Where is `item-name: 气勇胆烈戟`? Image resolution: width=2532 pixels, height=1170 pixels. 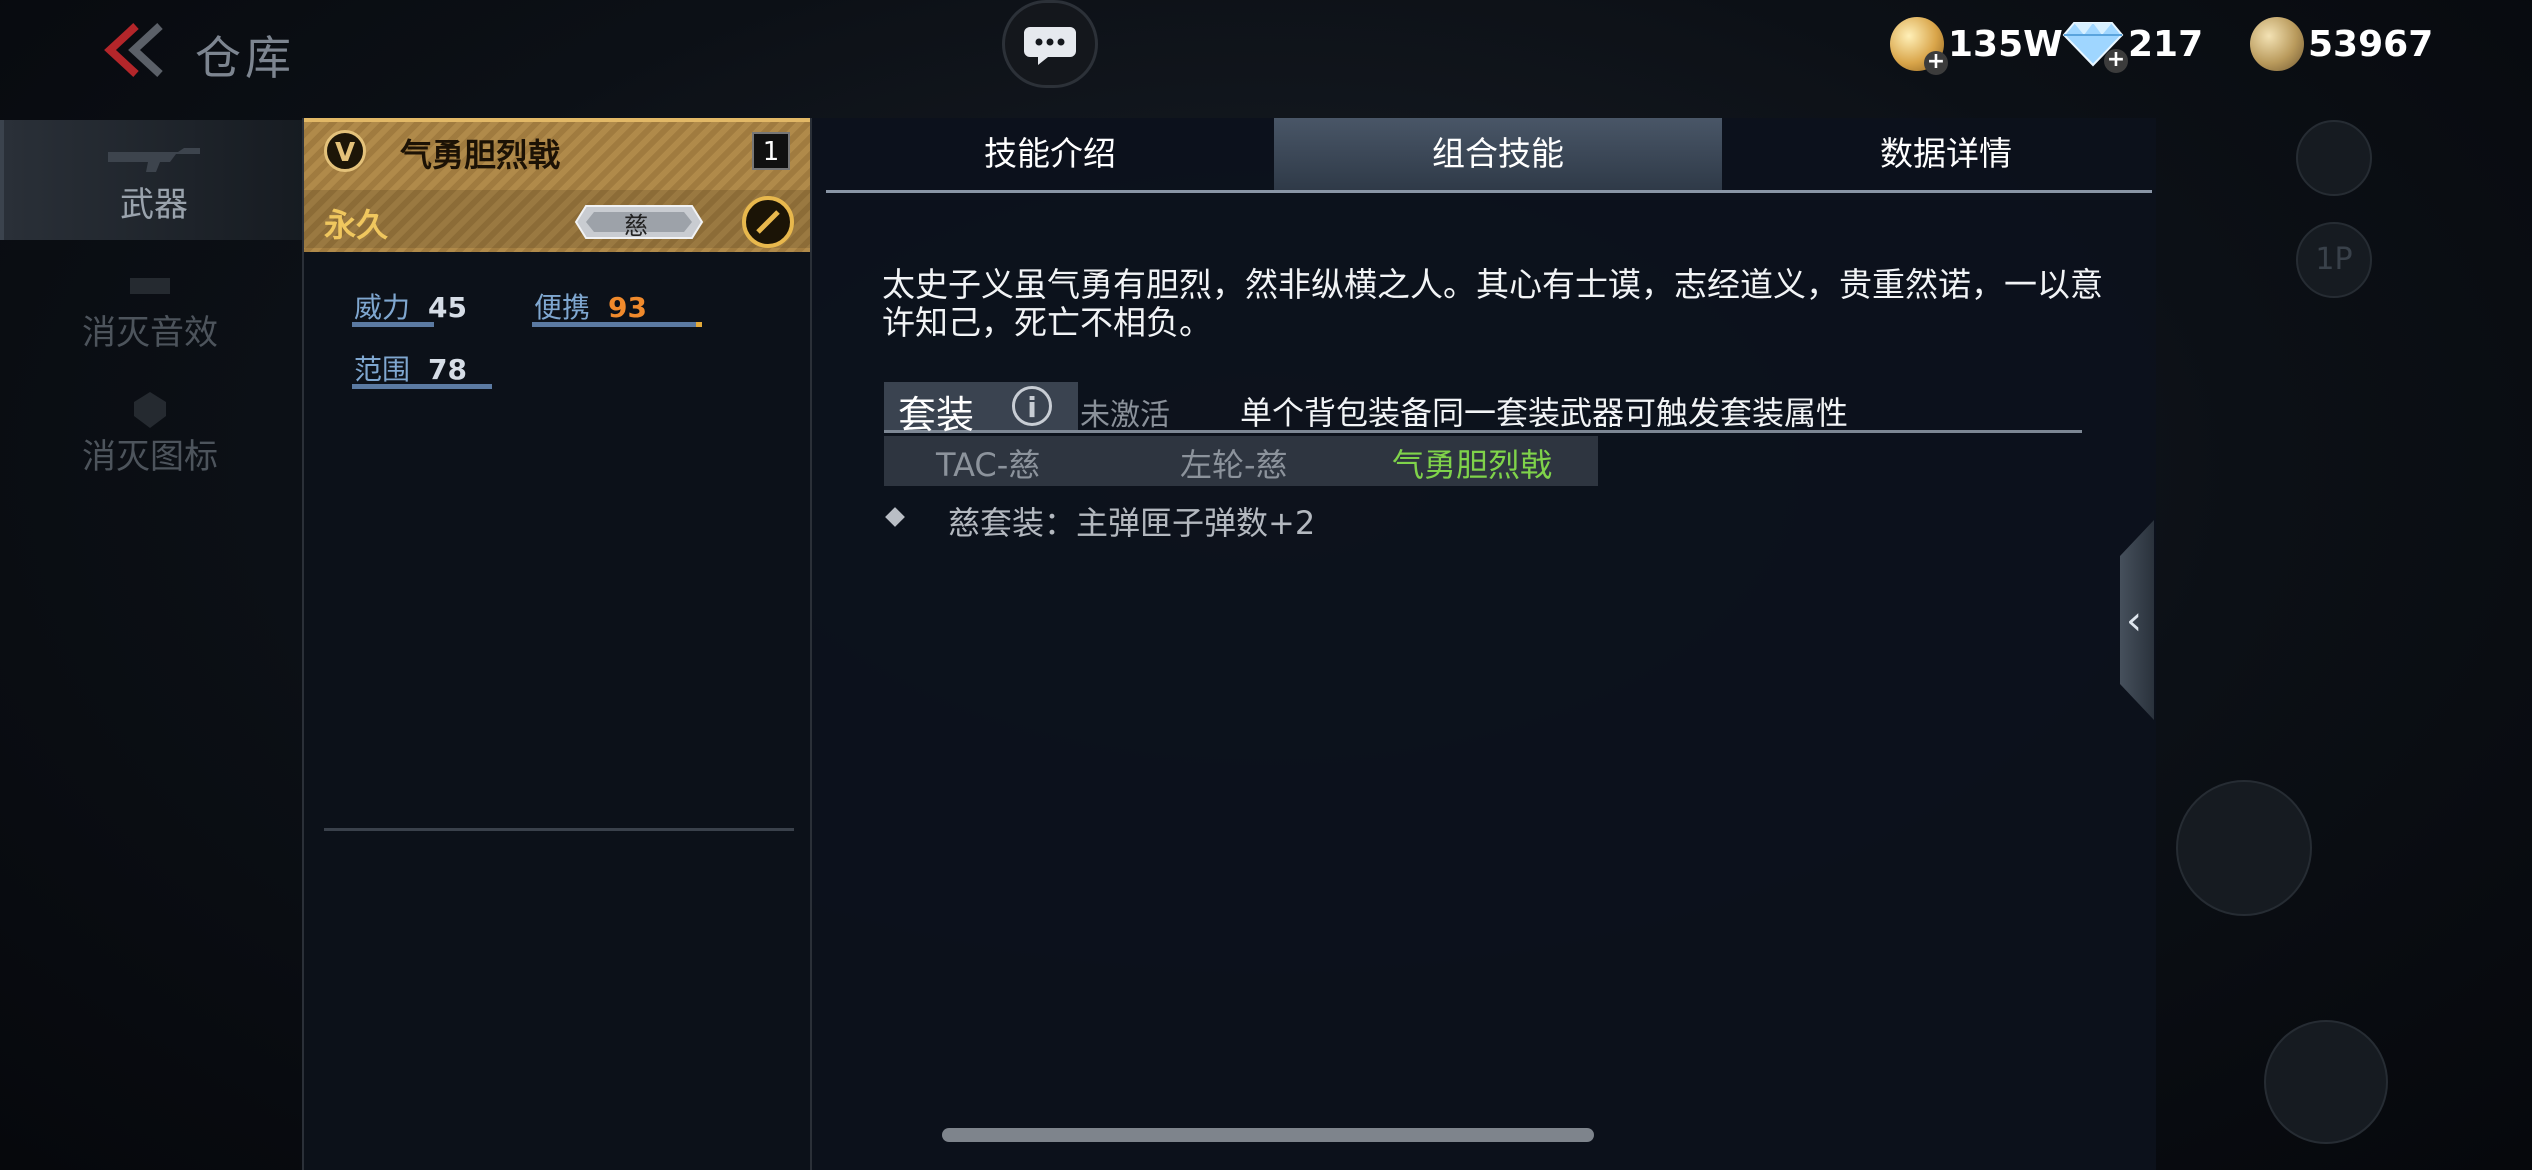 item-name: 气勇胆烈戟 is located at coordinates (480, 155).